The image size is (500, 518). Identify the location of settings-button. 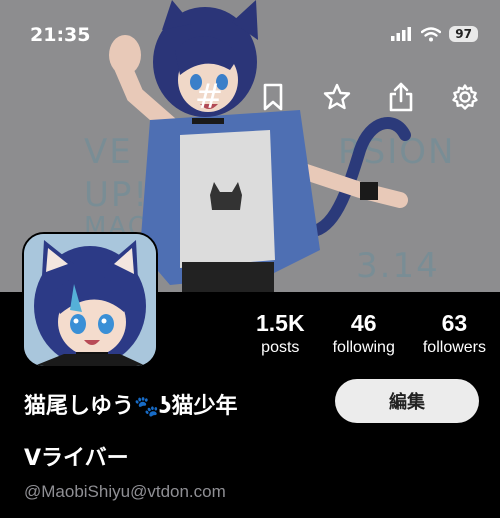
(465, 97).